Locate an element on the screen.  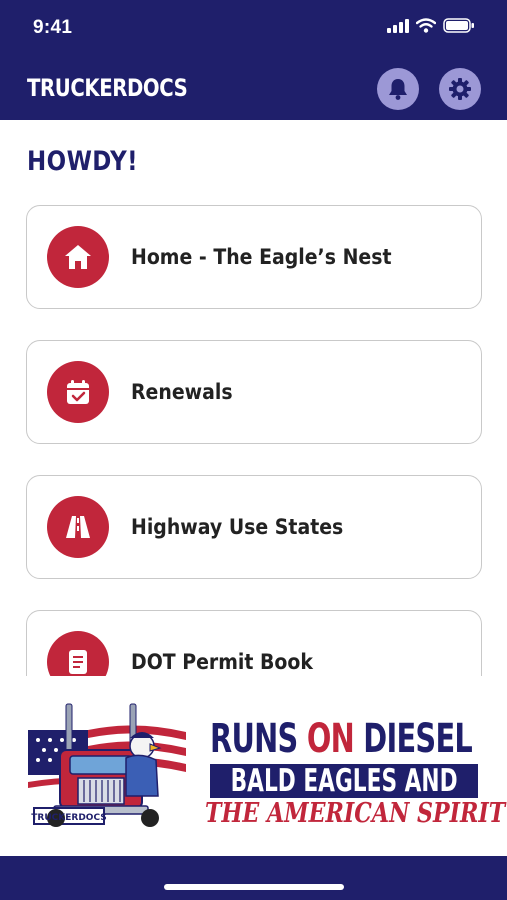
app-title: TRUCKERDOCS is located at coordinates (107, 88).